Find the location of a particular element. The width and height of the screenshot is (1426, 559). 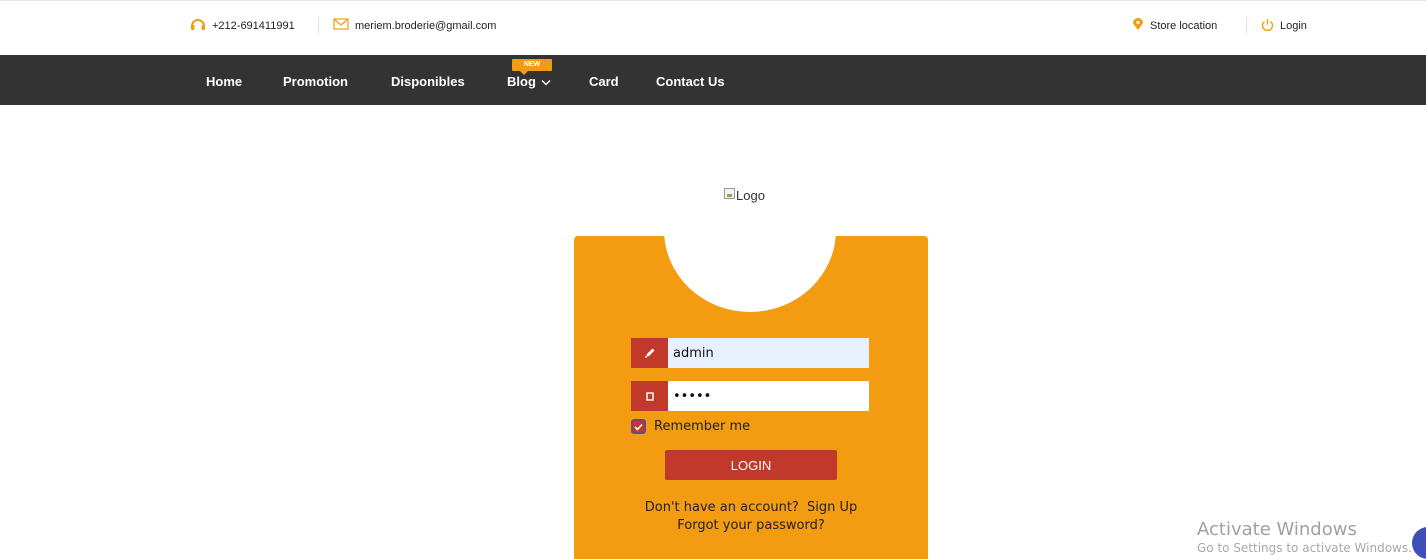

nav-blog: Blog is located at coordinates (529, 81).